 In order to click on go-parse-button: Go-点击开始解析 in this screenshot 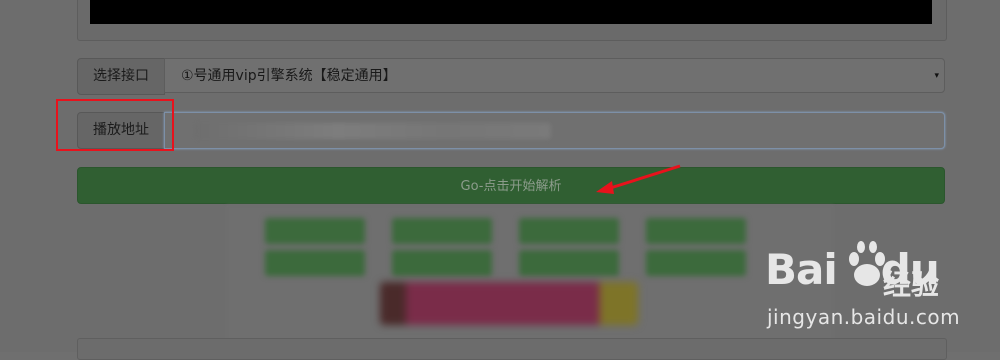, I will do `click(511, 185)`.